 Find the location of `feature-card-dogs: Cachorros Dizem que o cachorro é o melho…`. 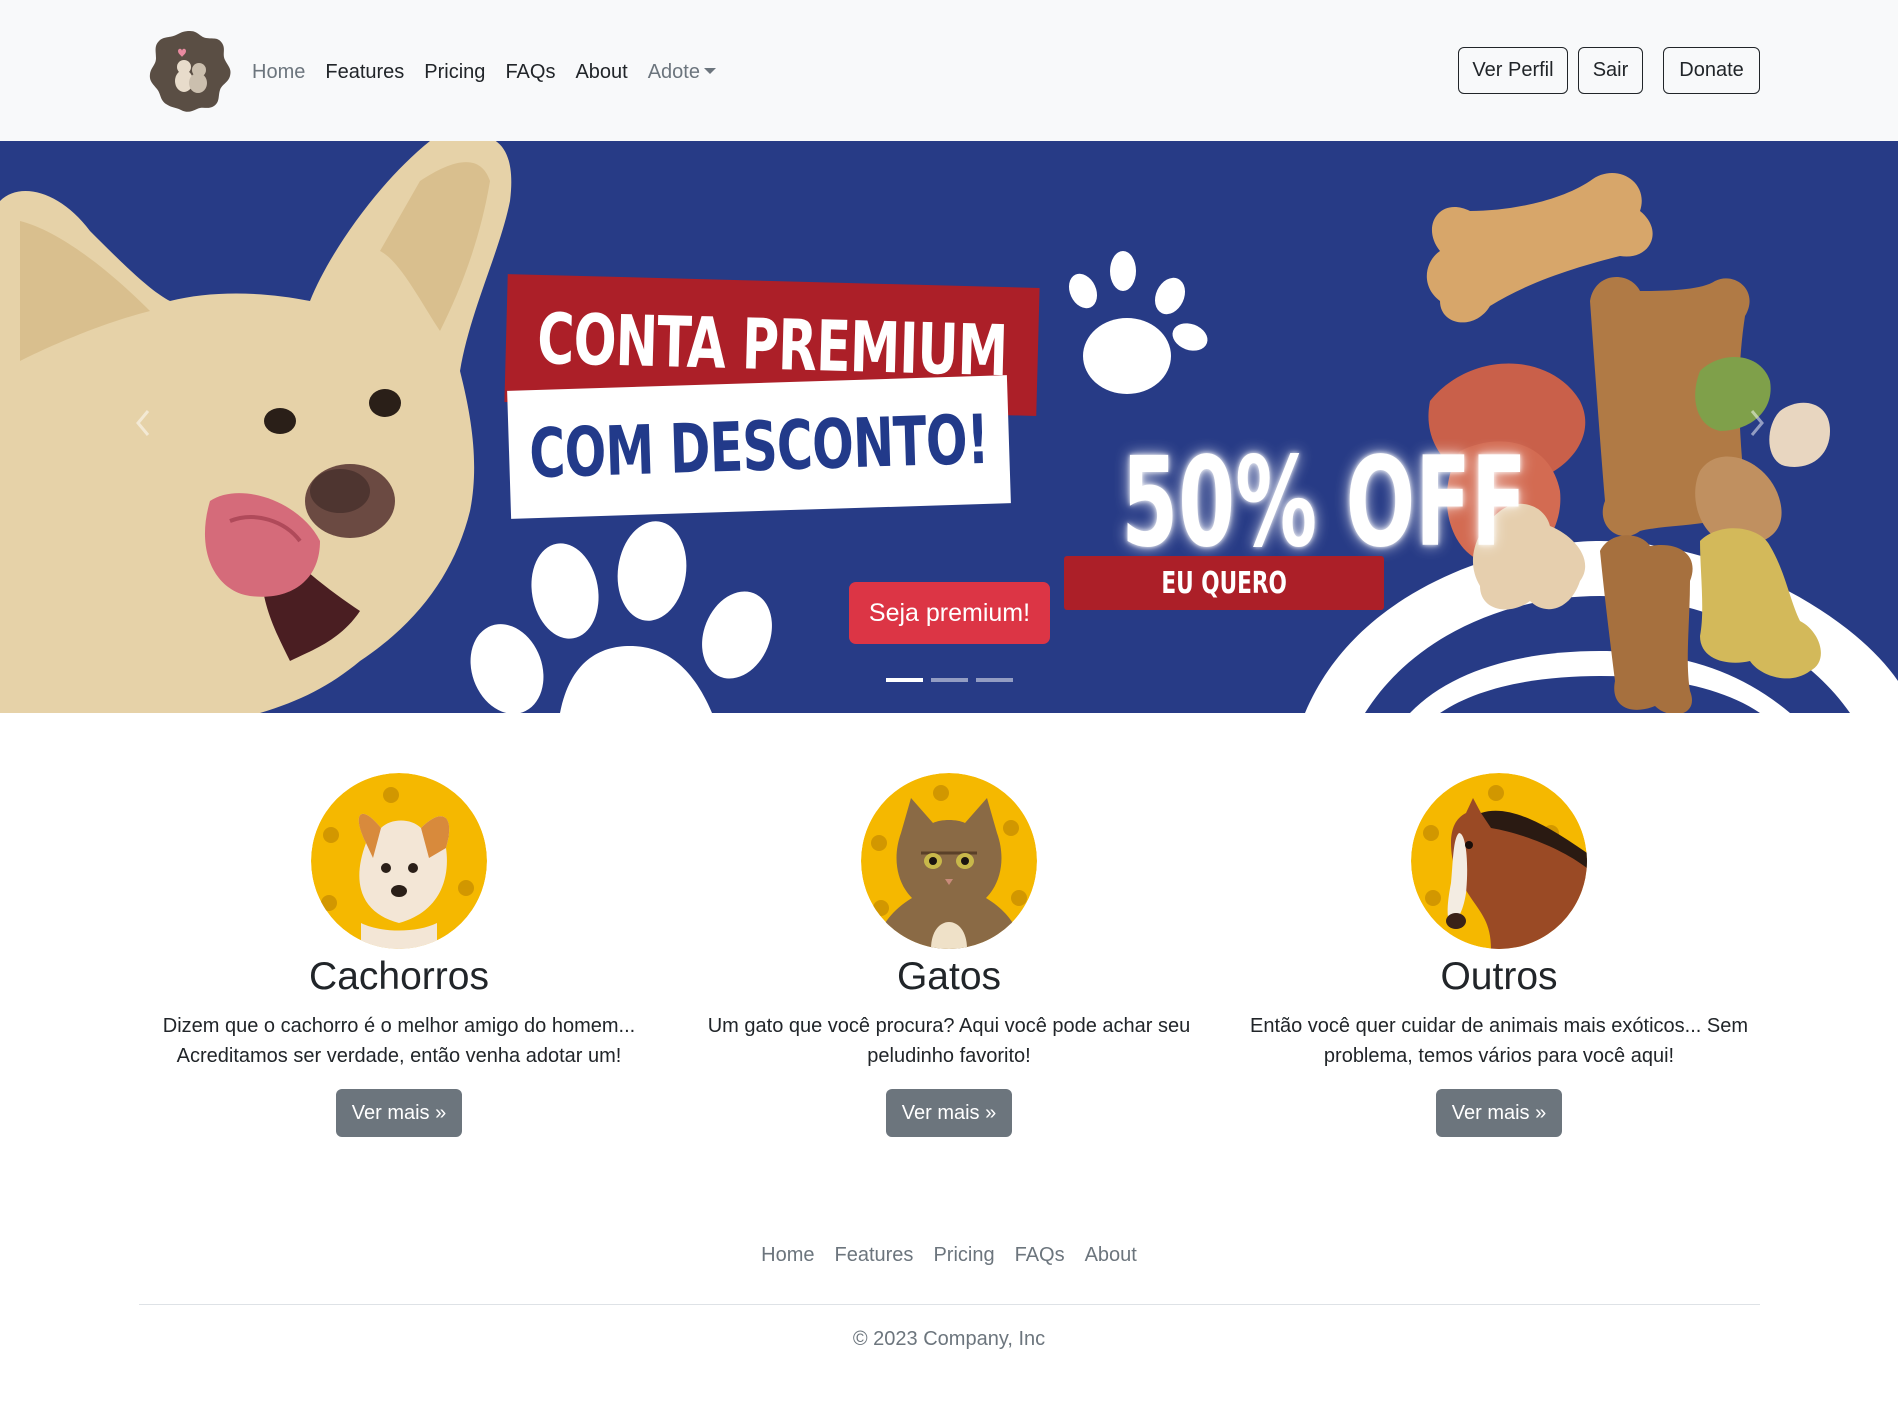

feature-card-dogs: Cachorros Dizem que o cachorro é o melho… is located at coordinates (399, 955).